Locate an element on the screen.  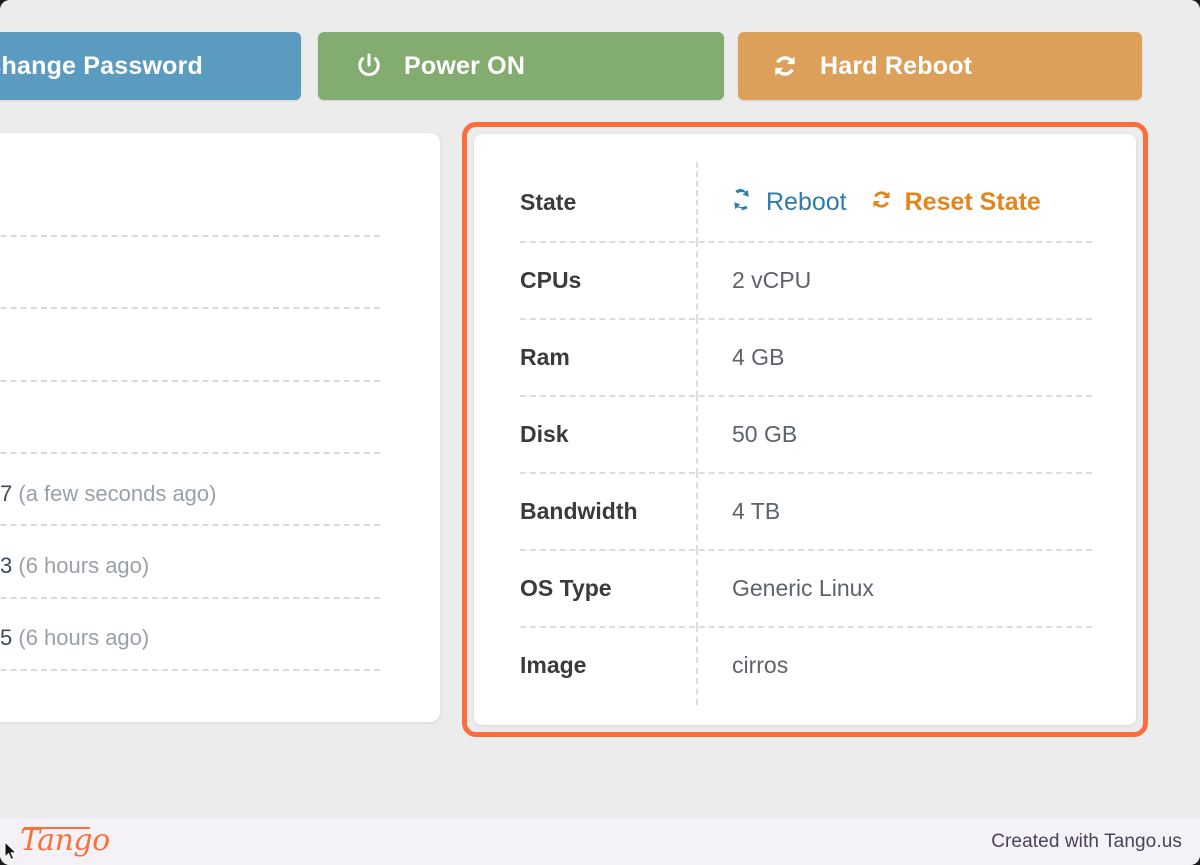
power-on-button: Power ON is located at coordinates (521, 66).